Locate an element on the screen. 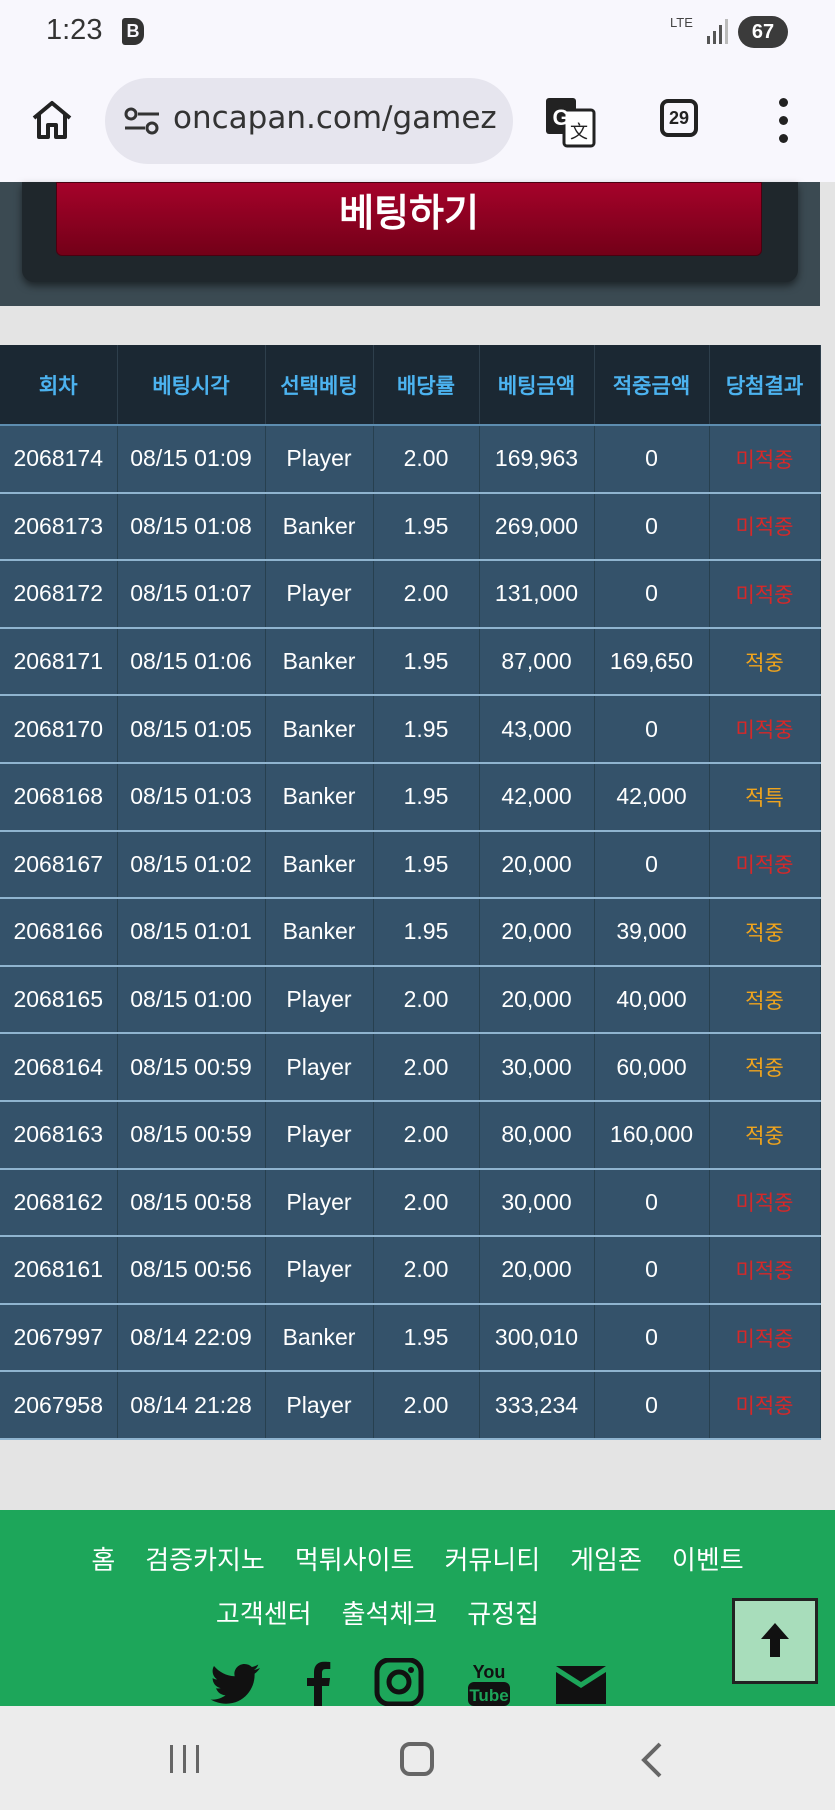 The width and height of the screenshot is (835, 1810). url-bar: oncapan.com/gamez is located at coordinates (309, 121).